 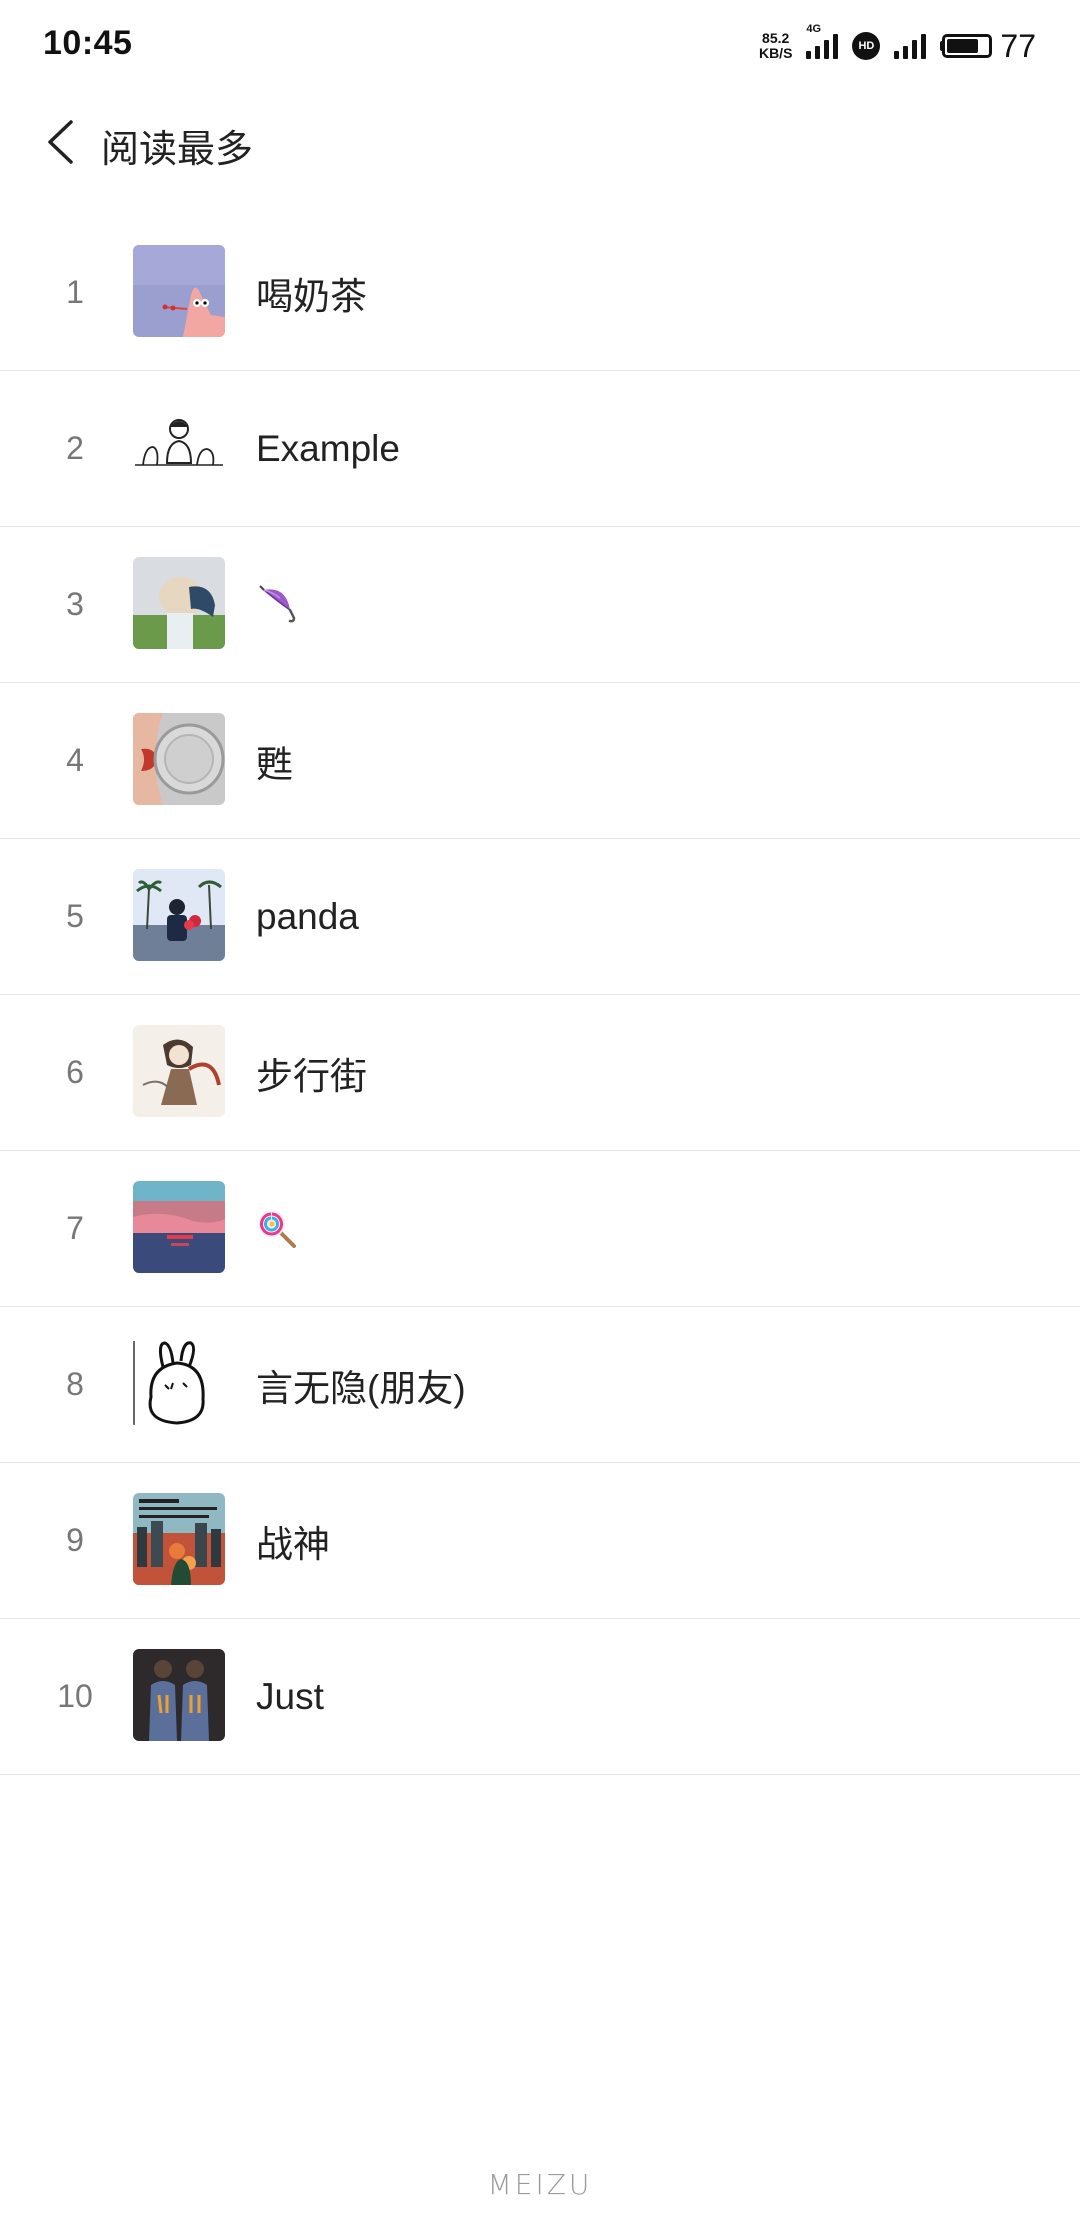 I want to click on network-speed-value: 85.2, so click(x=776, y=38).